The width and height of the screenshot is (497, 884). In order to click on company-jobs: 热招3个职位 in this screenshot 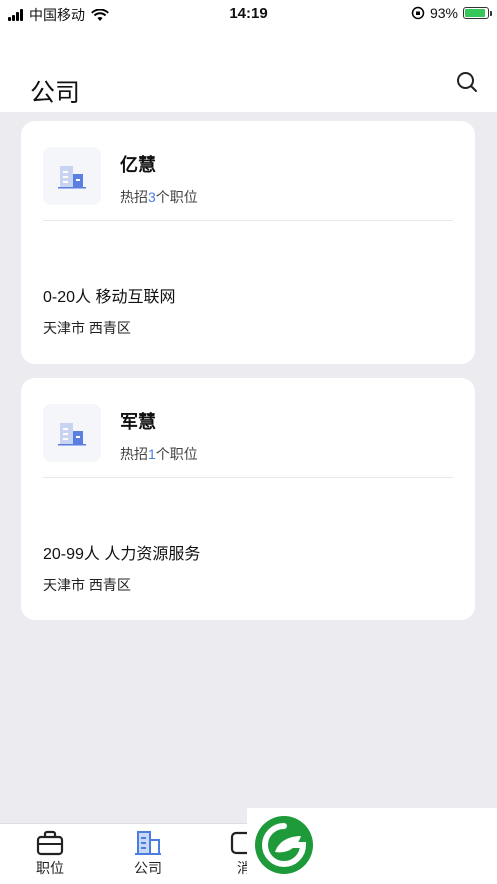, I will do `click(159, 197)`.